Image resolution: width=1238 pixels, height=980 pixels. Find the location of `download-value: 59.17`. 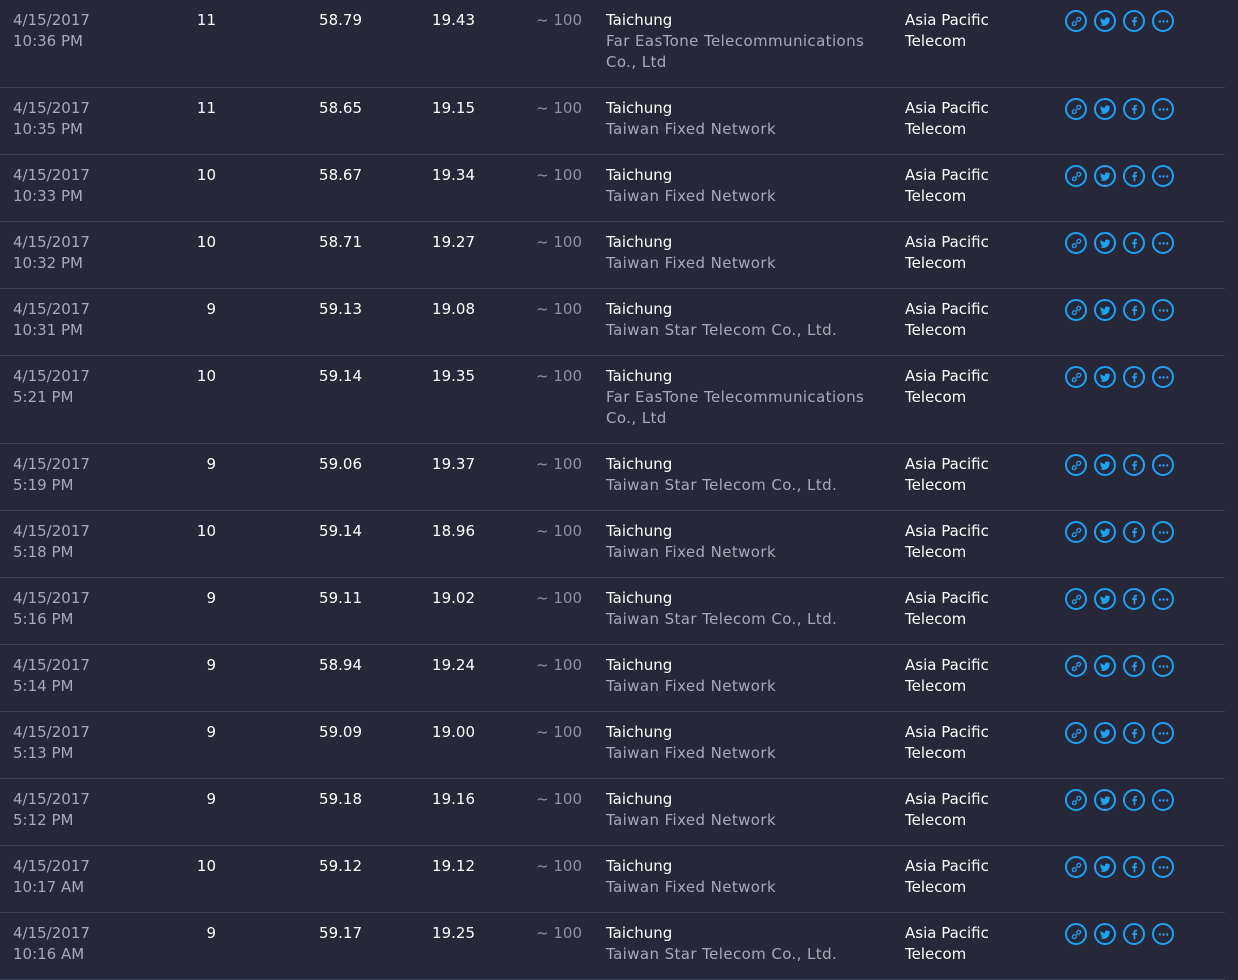

download-value: 59.17 is located at coordinates (340, 933).